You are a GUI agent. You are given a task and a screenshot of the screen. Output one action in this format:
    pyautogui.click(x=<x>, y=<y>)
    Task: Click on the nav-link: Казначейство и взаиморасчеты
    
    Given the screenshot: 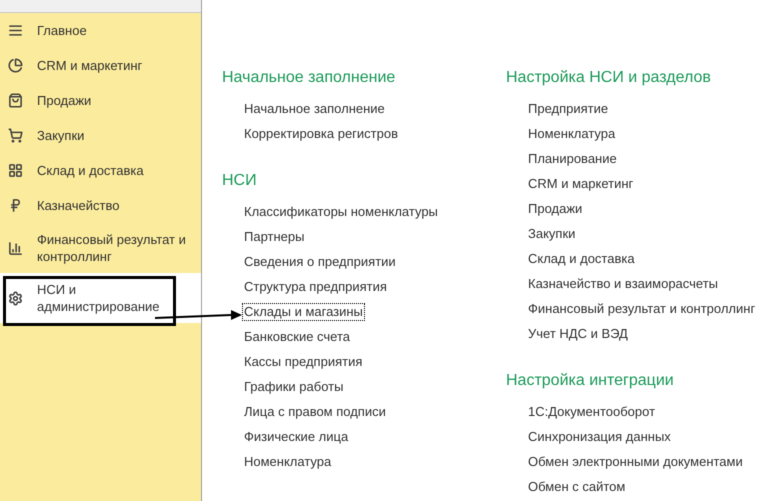 What is the action you would take?
    pyautogui.click(x=623, y=283)
    